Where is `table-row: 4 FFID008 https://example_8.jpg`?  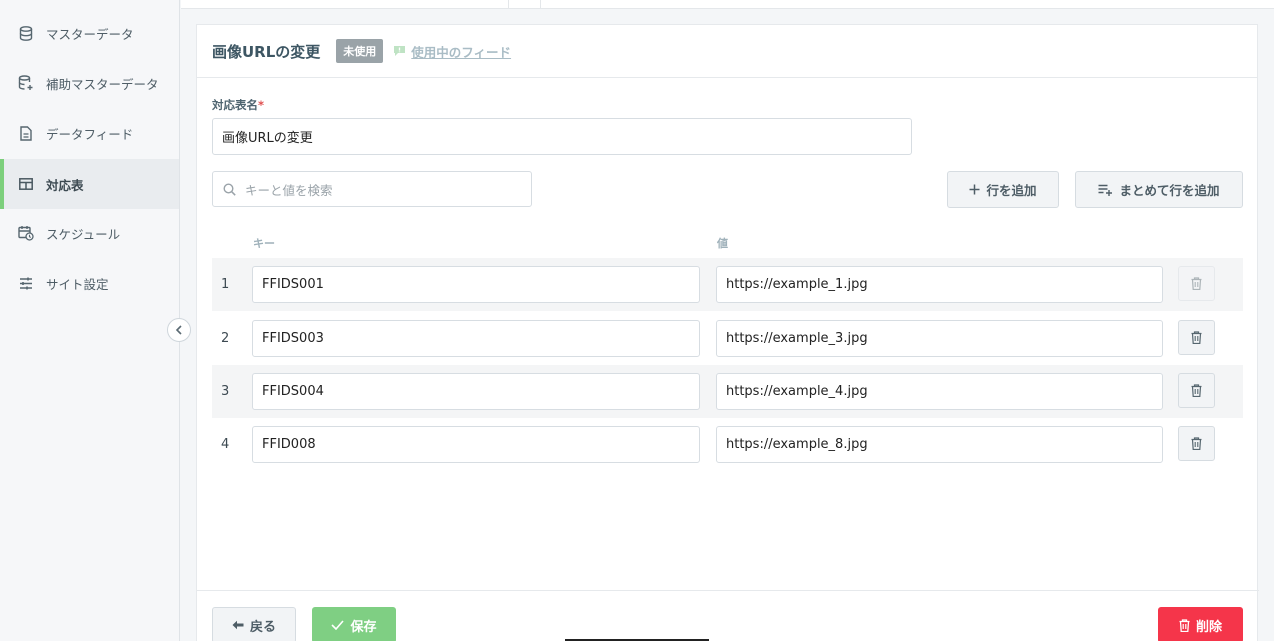
table-row: 4 FFID008 https://example_8.jpg is located at coordinates (727, 444).